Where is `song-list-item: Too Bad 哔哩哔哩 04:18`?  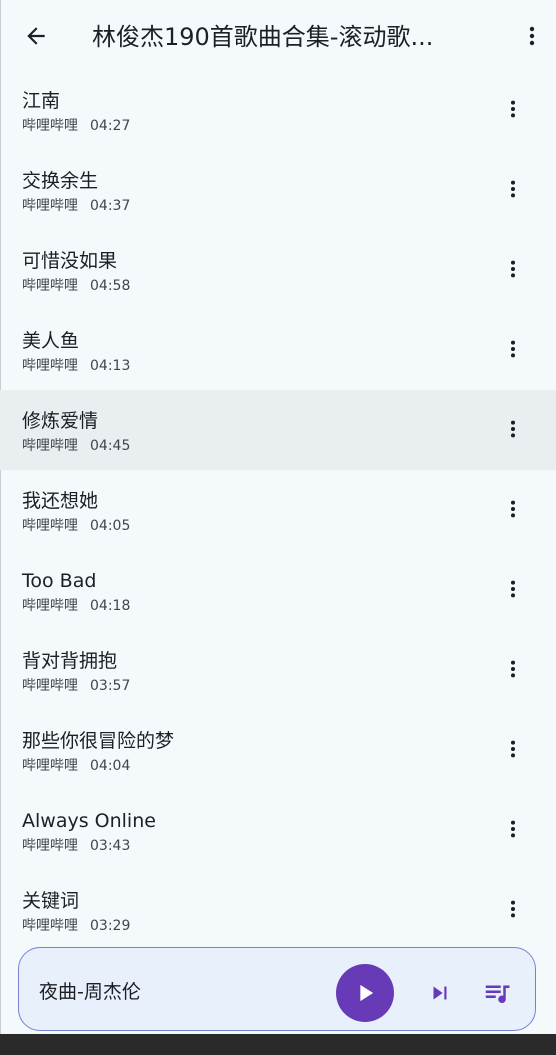
song-list-item: Too Bad 哔哩哔哩 04:18 is located at coordinates (278, 590).